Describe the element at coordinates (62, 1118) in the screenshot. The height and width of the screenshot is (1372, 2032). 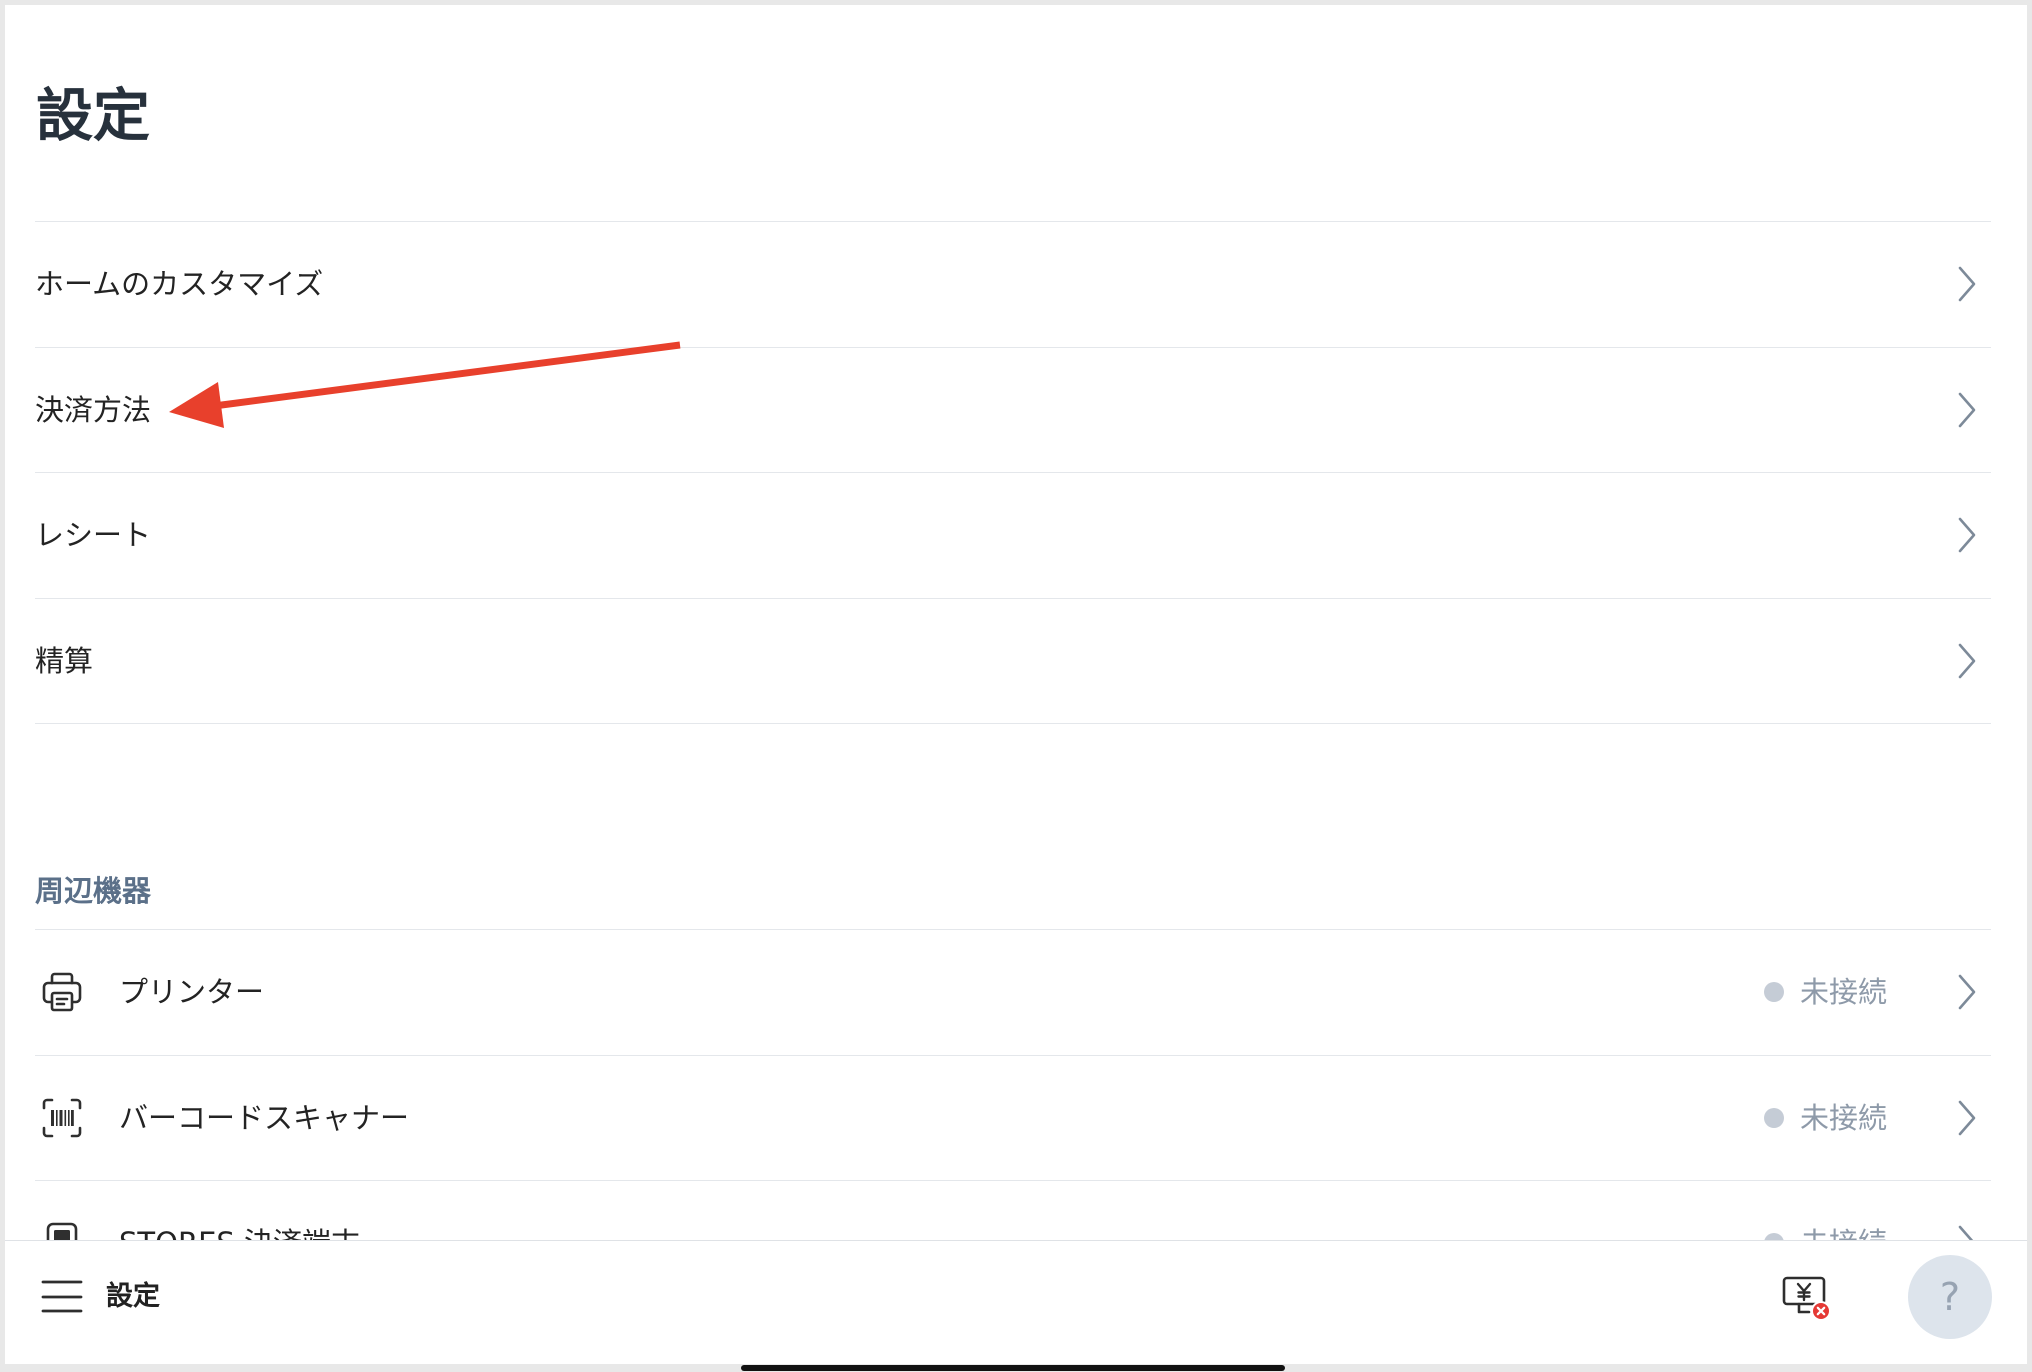
I see `barcode-scanner-icon` at that location.